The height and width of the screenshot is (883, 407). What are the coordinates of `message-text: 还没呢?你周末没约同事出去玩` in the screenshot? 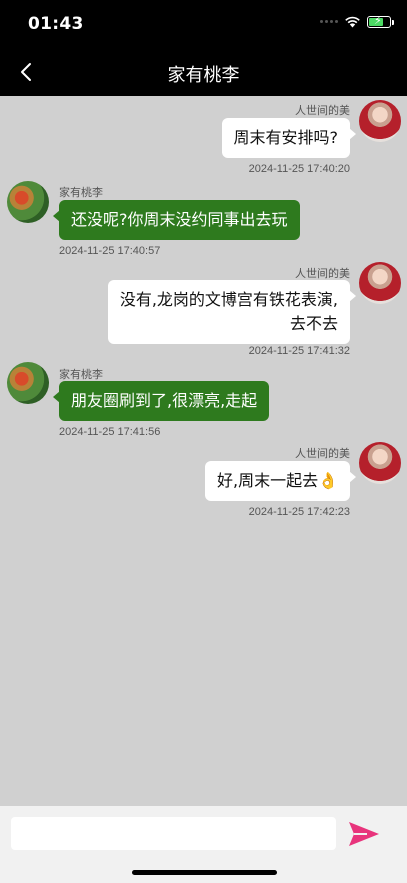 It's located at (179, 219).